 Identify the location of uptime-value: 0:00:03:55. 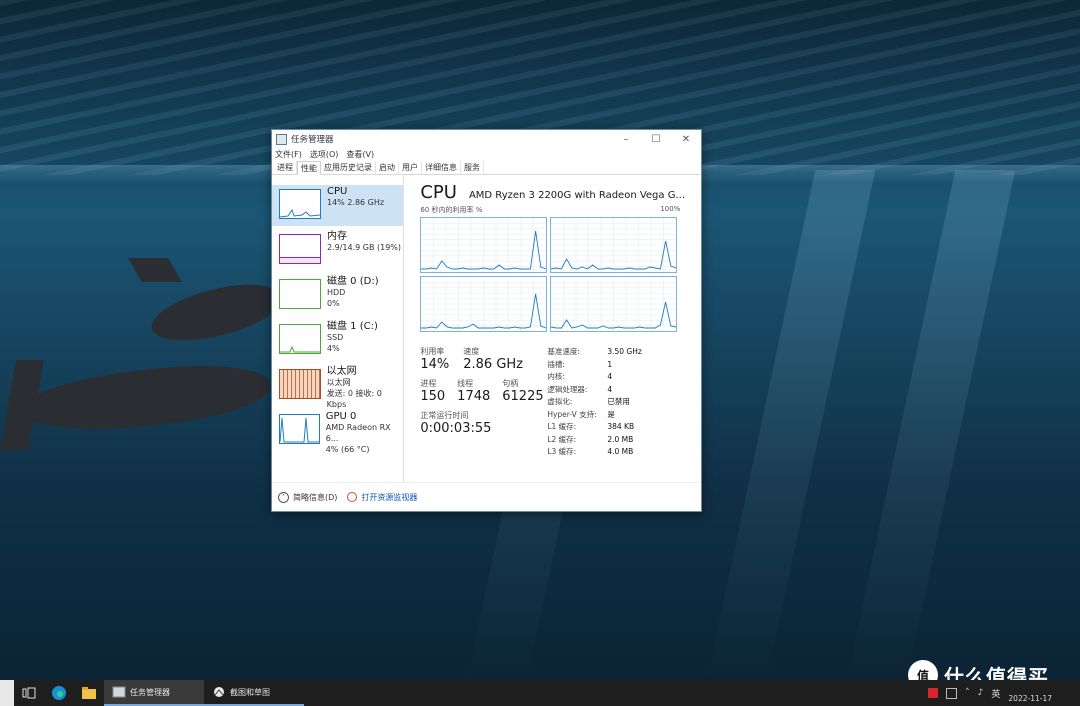
(456, 428).